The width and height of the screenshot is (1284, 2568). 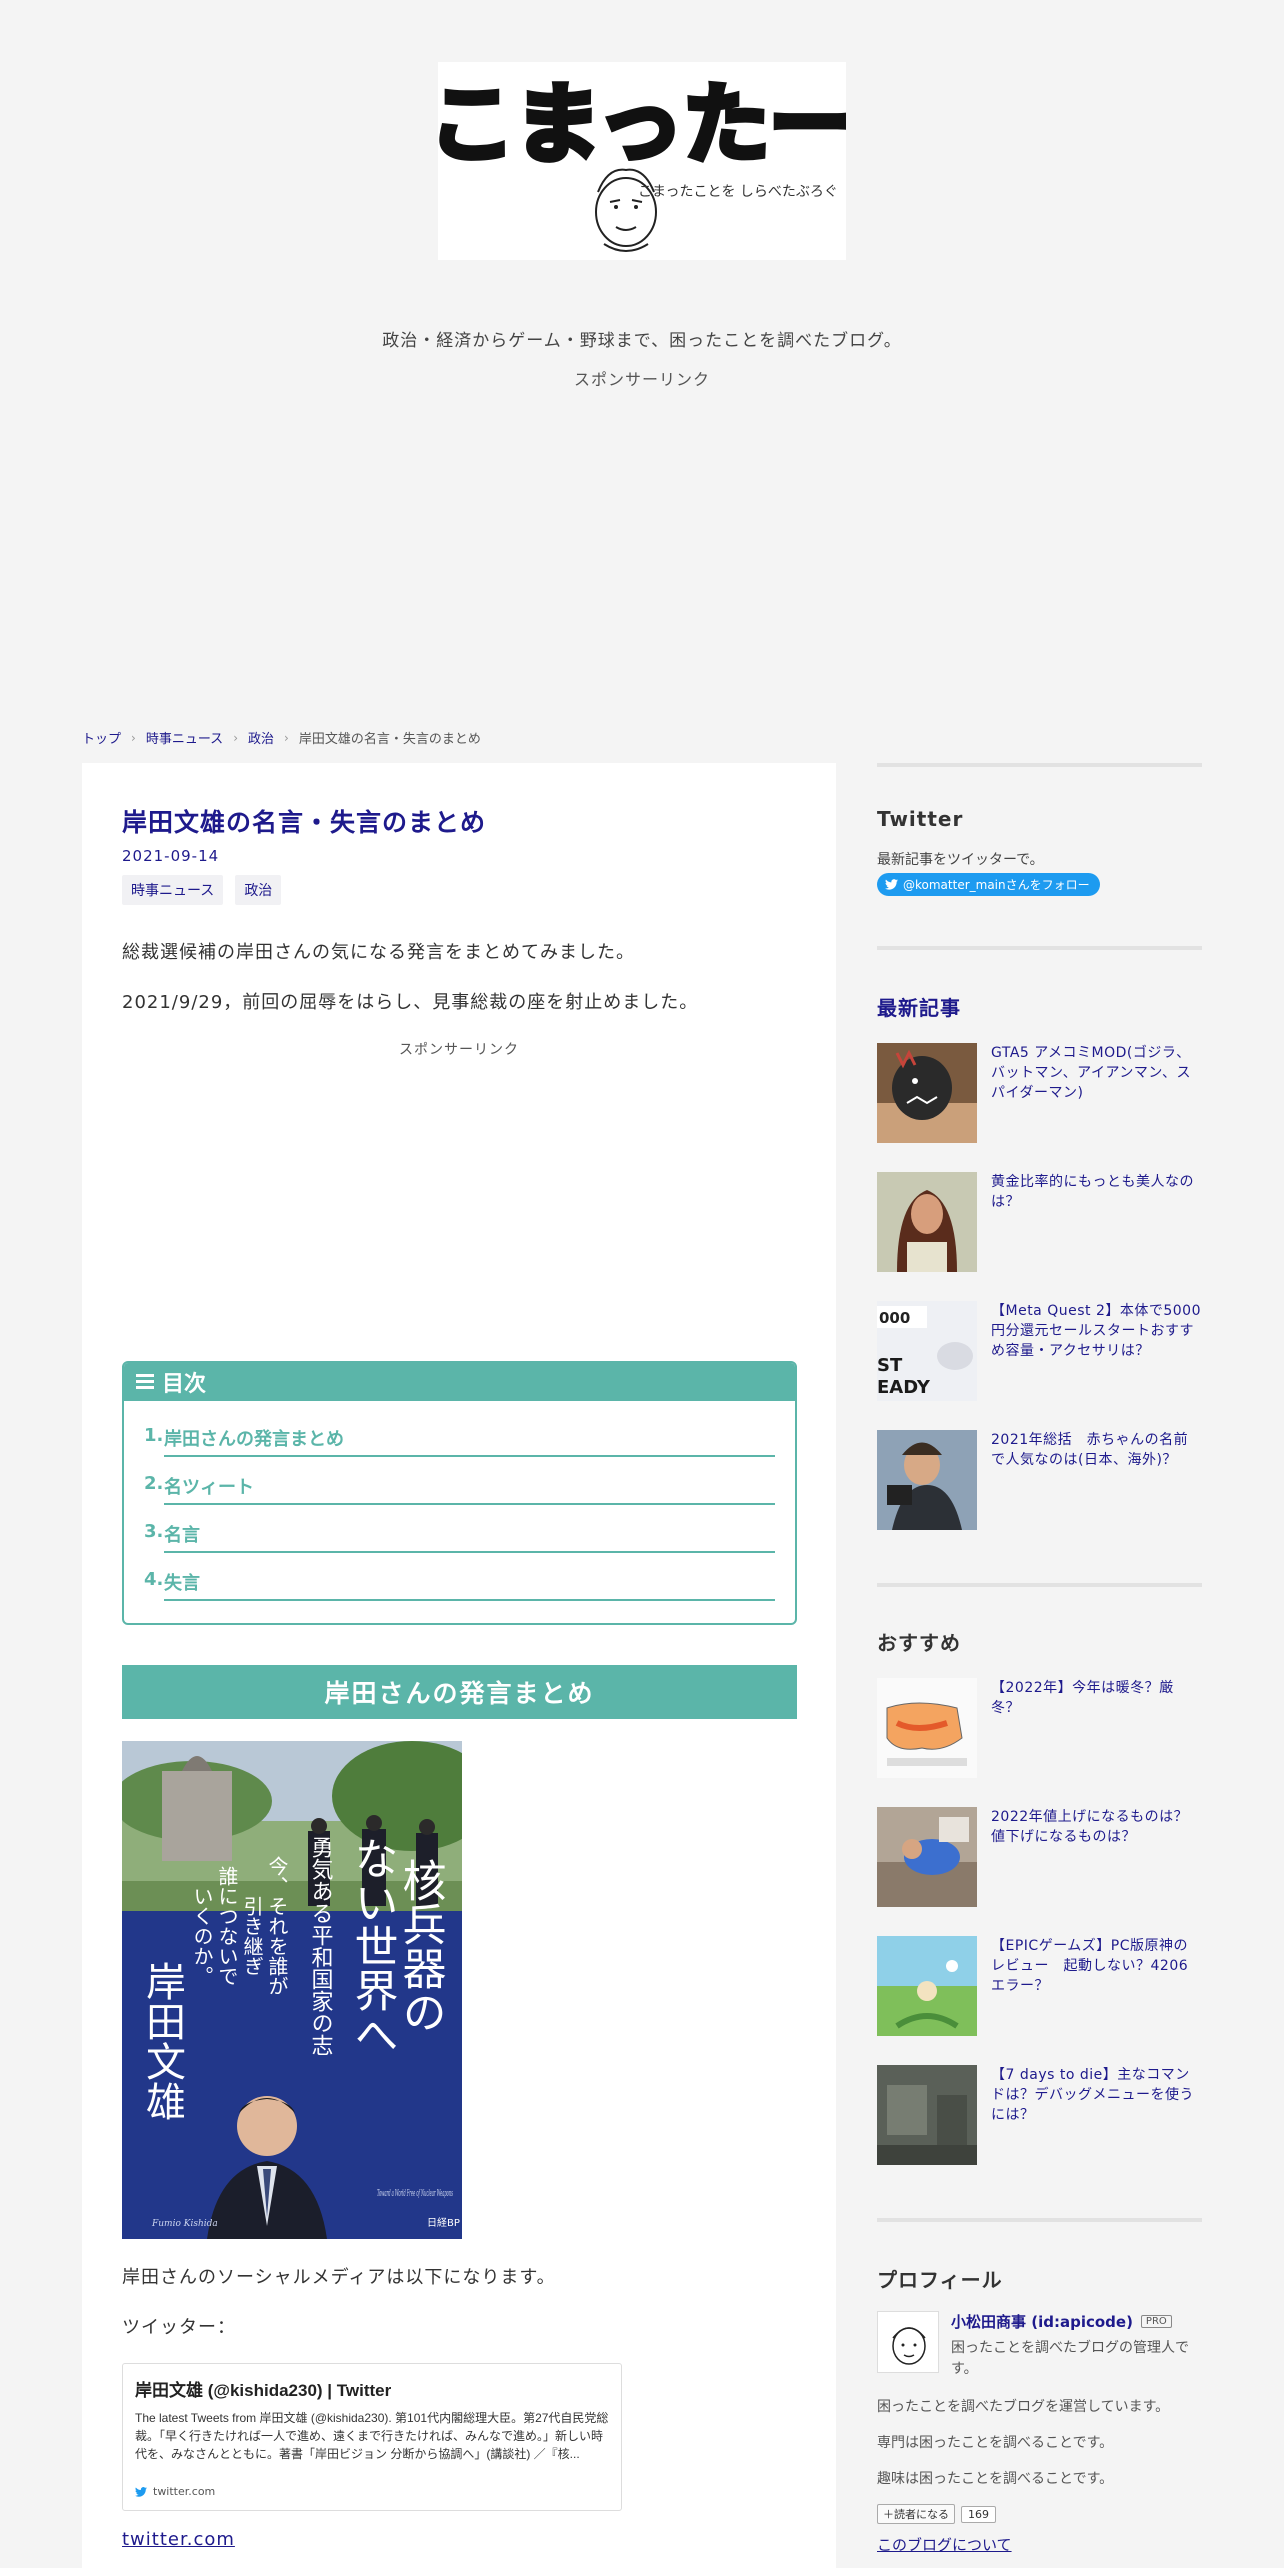 I want to click on profile-text: 専門は困ったことを調べることです。, so click(x=995, y=2443).